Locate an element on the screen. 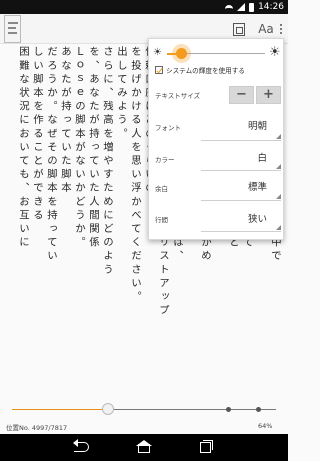 This screenshot has height=461, width=320. text-column: だろうか。なぜその脚本を持ってい is located at coordinates (51, 155).